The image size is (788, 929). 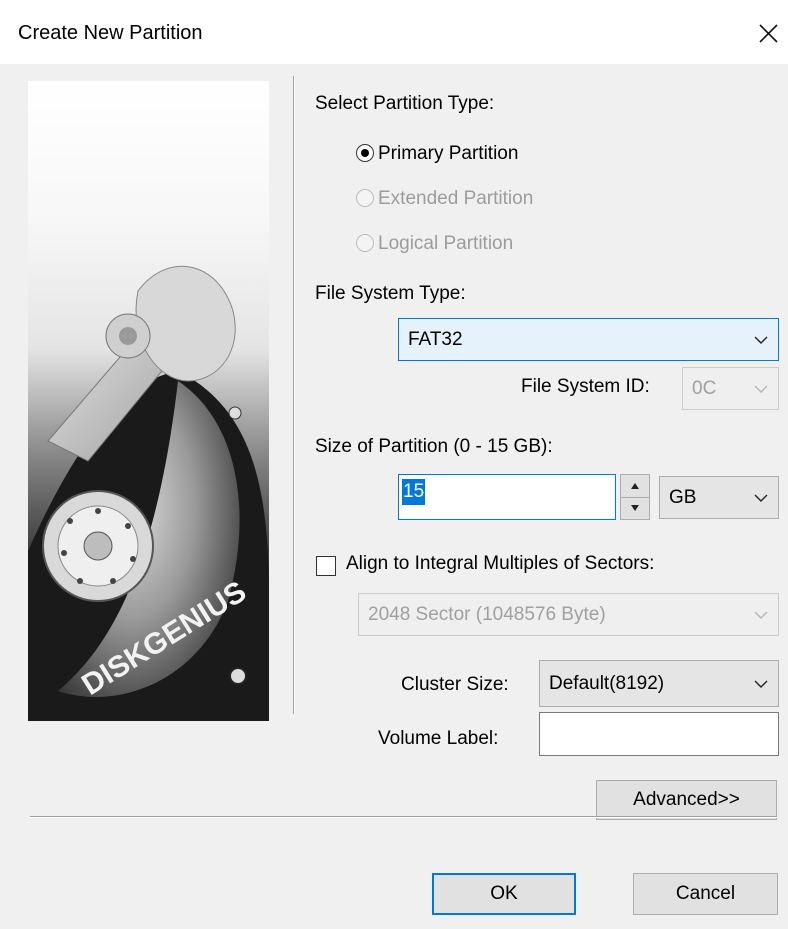 I want to click on size-spinner, so click(x=635, y=497).